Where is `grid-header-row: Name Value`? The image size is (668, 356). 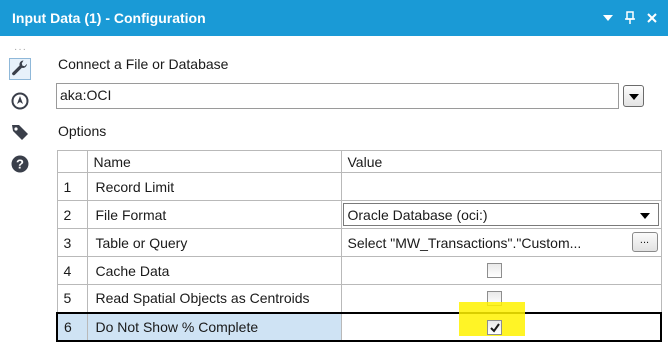 grid-header-row: Name Value is located at coordinates (359, 161).